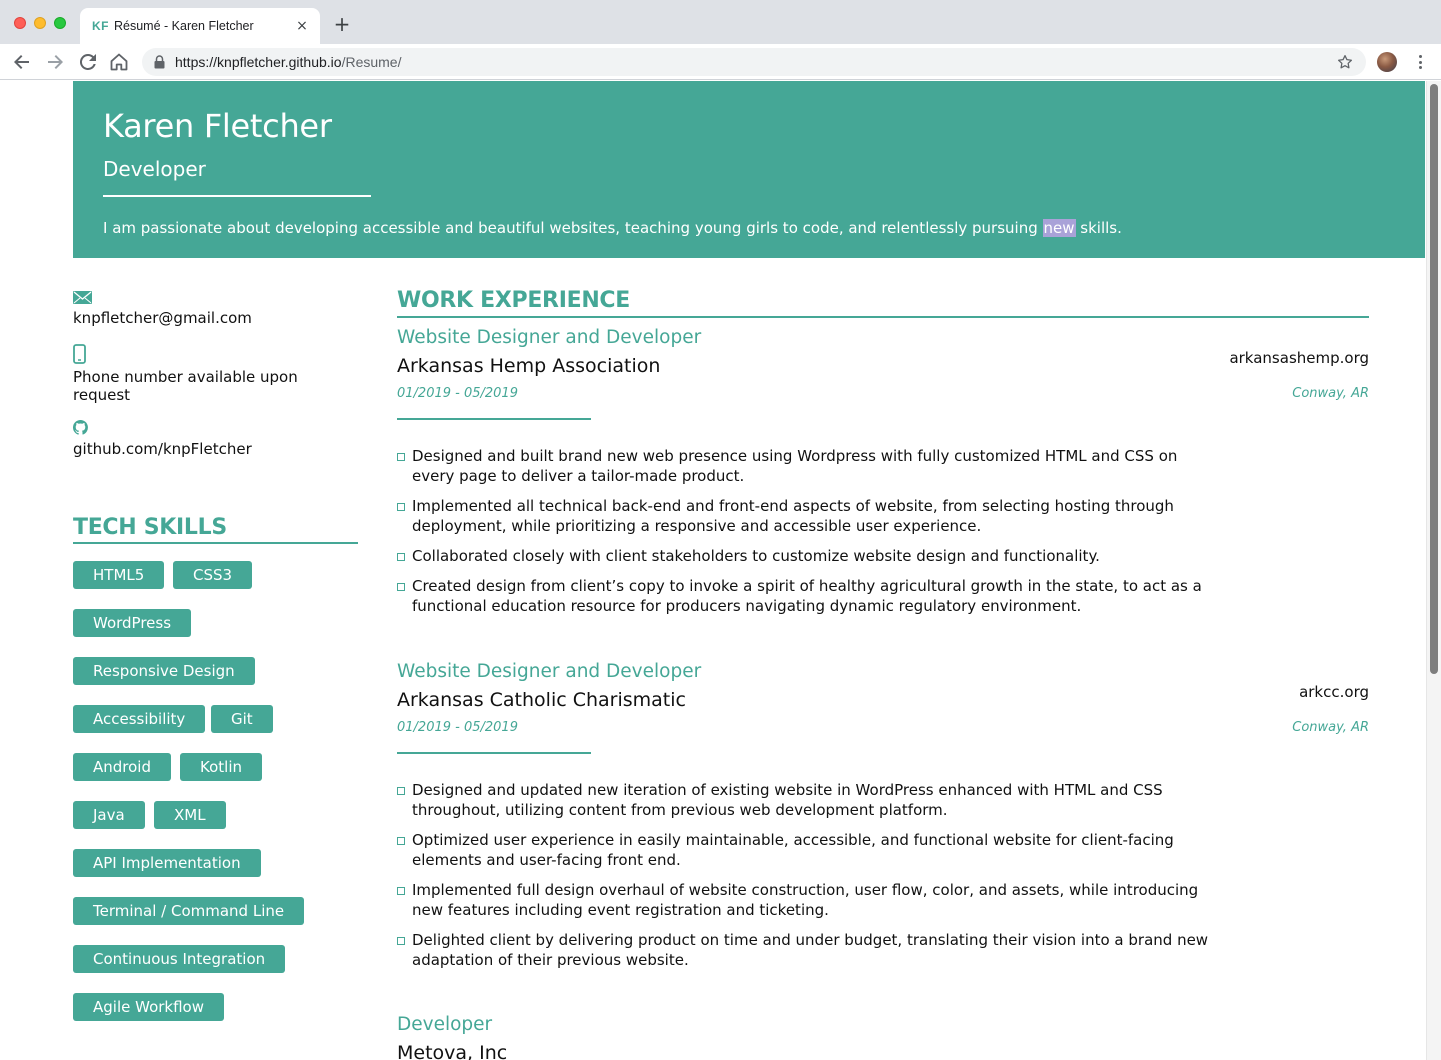  Describe the element at coordinates (1420, 62) in the screenshot. I see `kebab-menu-icon` at that location.